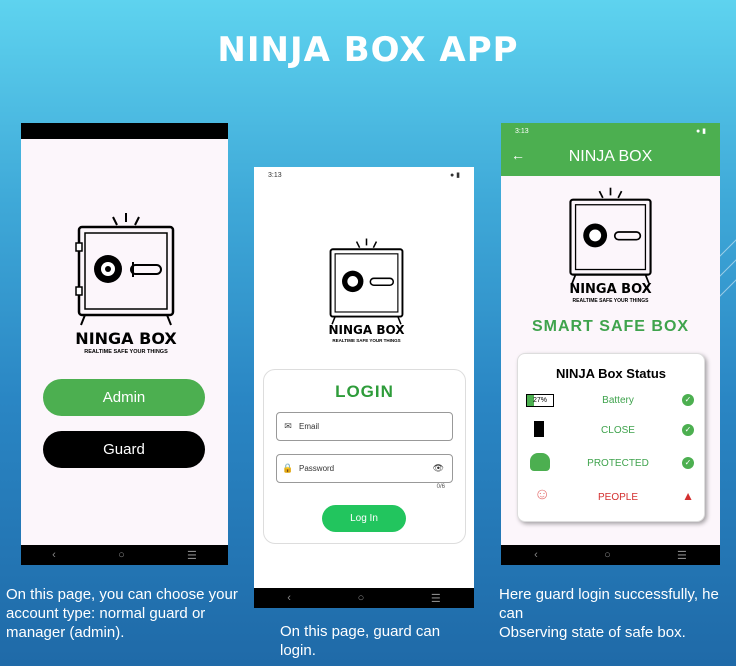 Image resolution: width=736 pixels, height=666 pixels. I want to click on status-bar, so click(124, 131).